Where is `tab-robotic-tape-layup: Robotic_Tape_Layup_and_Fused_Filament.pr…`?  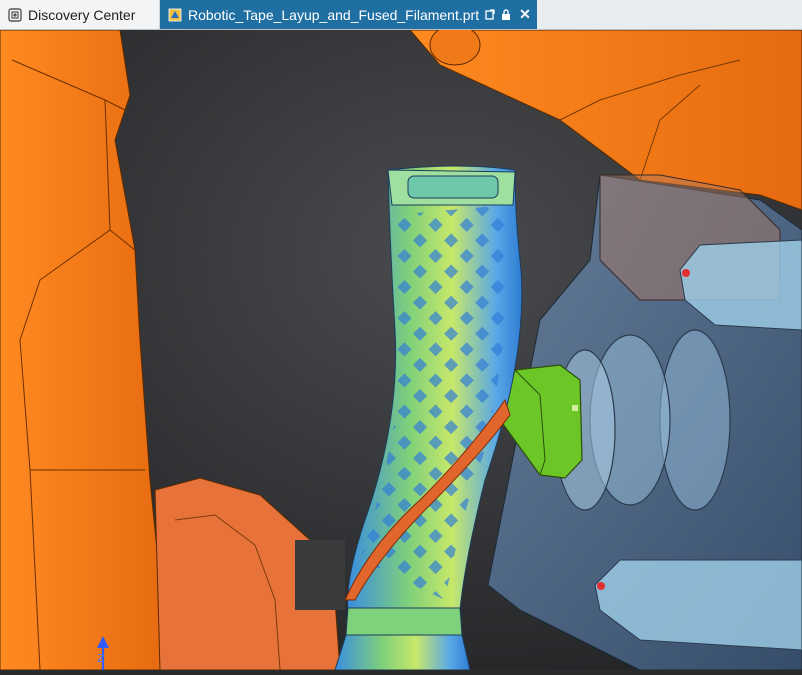 tab-robotic-tape-layup: Robotic_Tape_Layup_and_Fused_Filament.pr… is located at coordinates (348, 14).